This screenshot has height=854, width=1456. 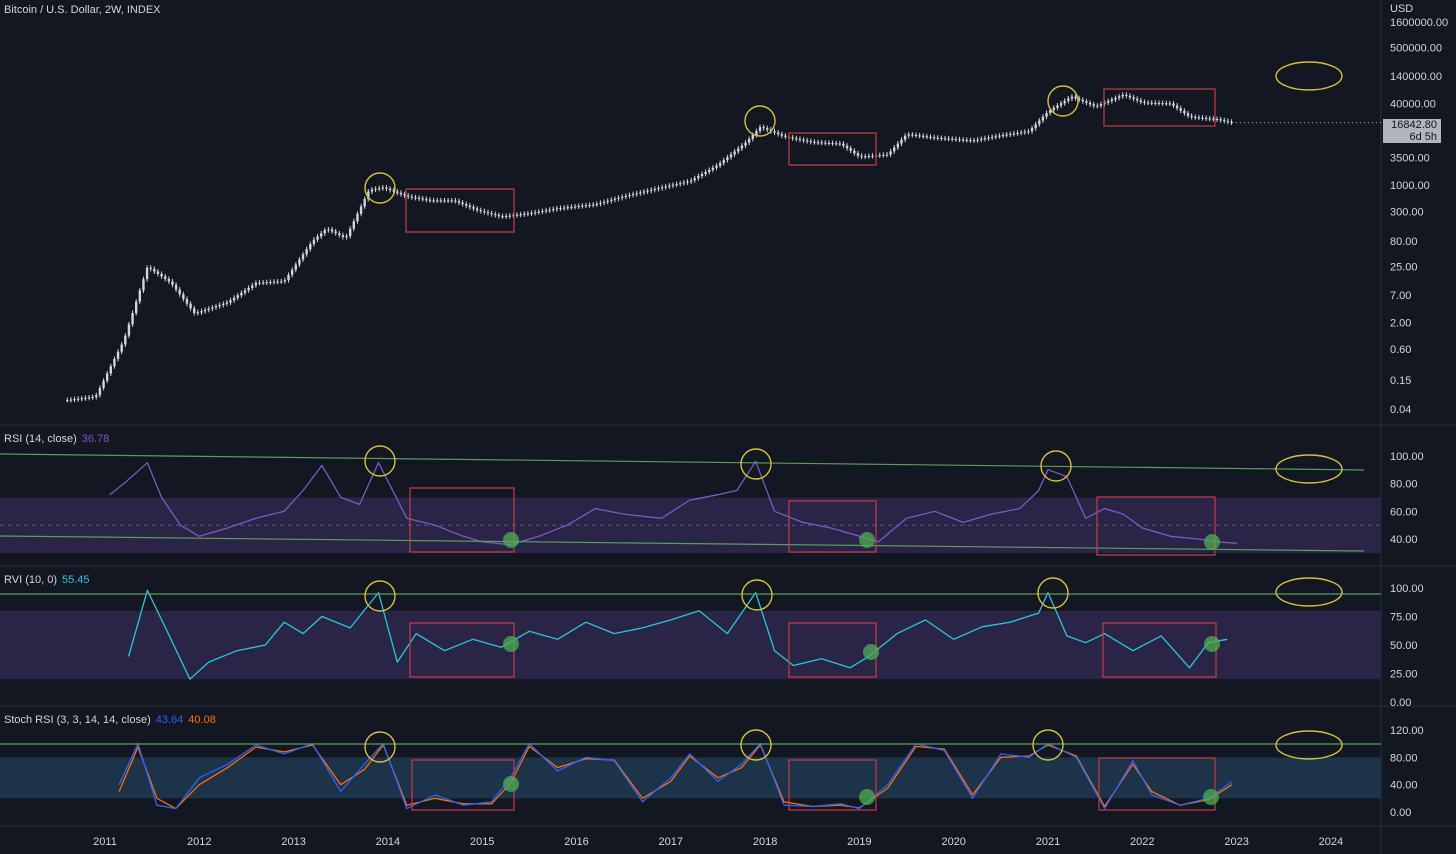 What do you see at coordinates (482, 842) in the screenshot?
I see `time-axis-label: 2015` at bounding box center [482, 842].